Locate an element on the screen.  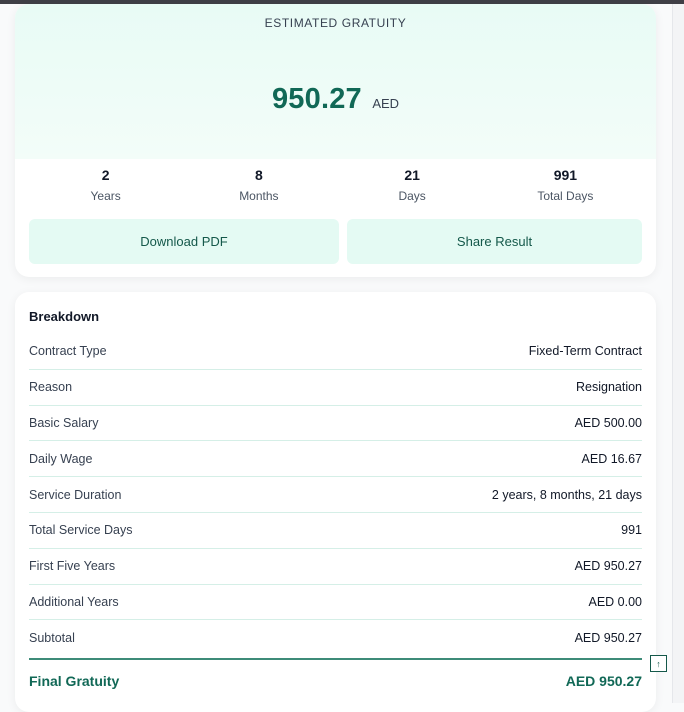
row-label: First Five Years is located at coordinates (72, 566).